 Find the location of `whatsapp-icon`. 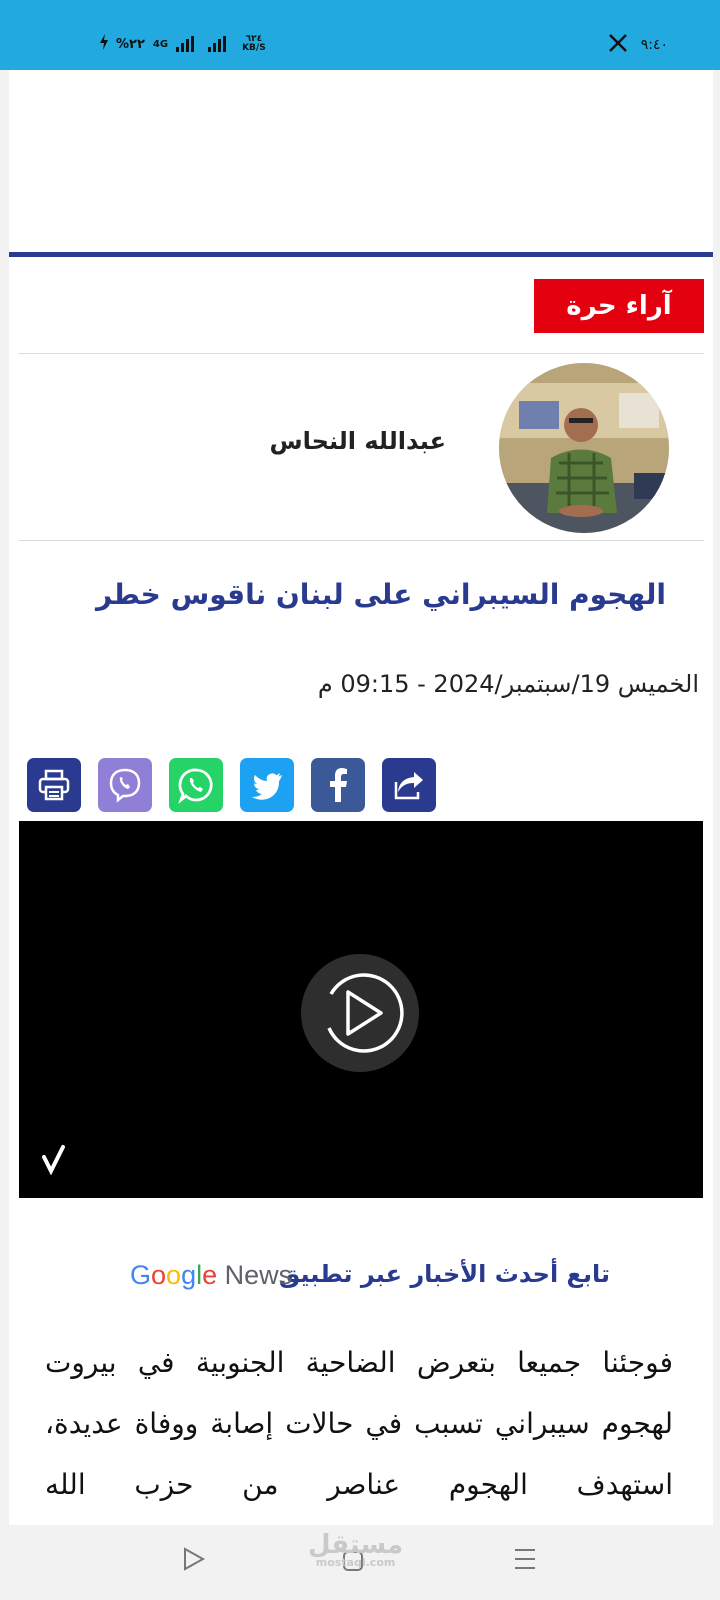

whatsapp-icon is located at coordinates (195, 786).